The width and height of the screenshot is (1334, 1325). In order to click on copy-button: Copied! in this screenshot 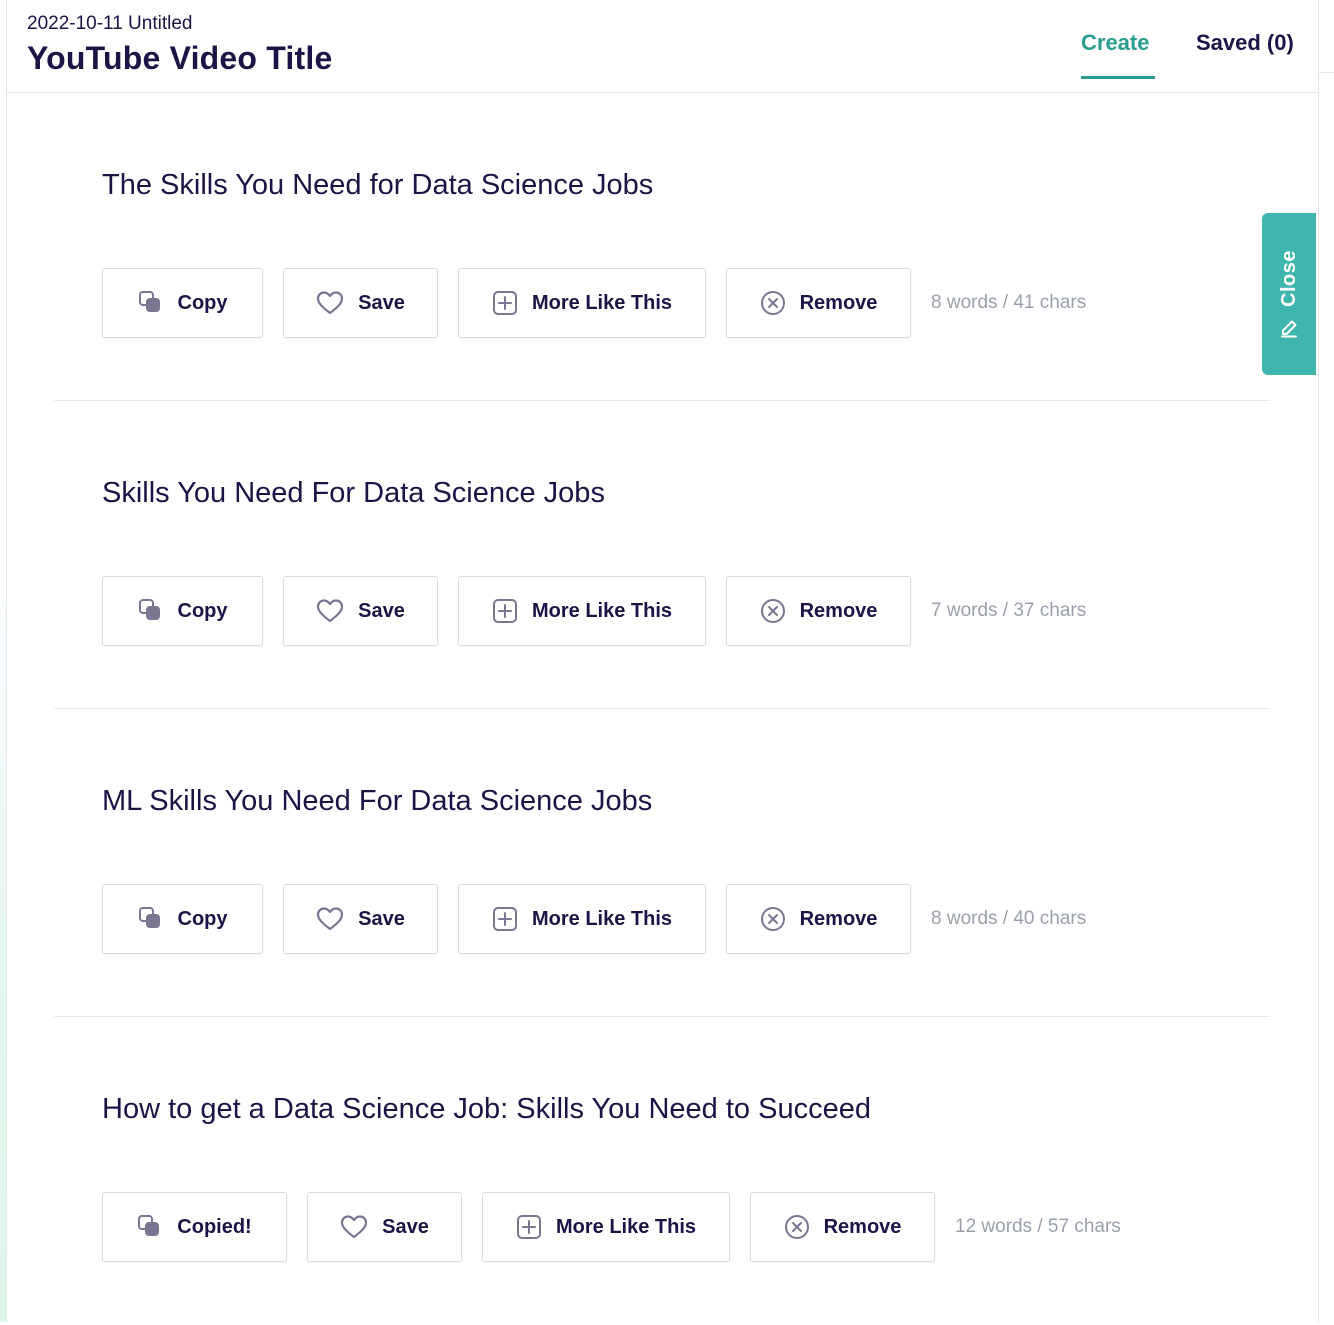, I will do `click(194, 1227)`.